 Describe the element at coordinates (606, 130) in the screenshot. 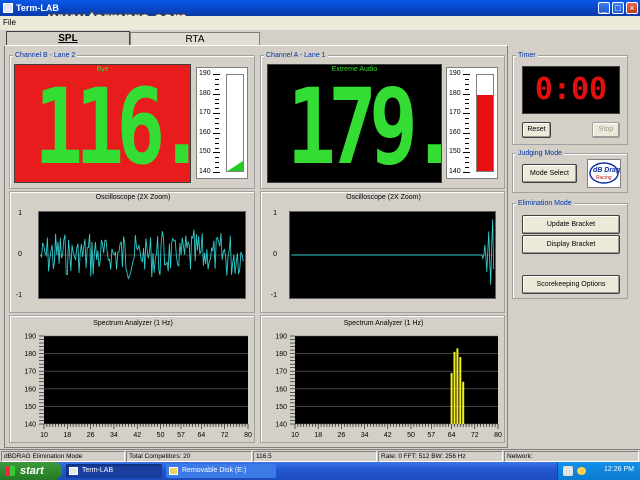

I see `stop-button: Stop` at that location.